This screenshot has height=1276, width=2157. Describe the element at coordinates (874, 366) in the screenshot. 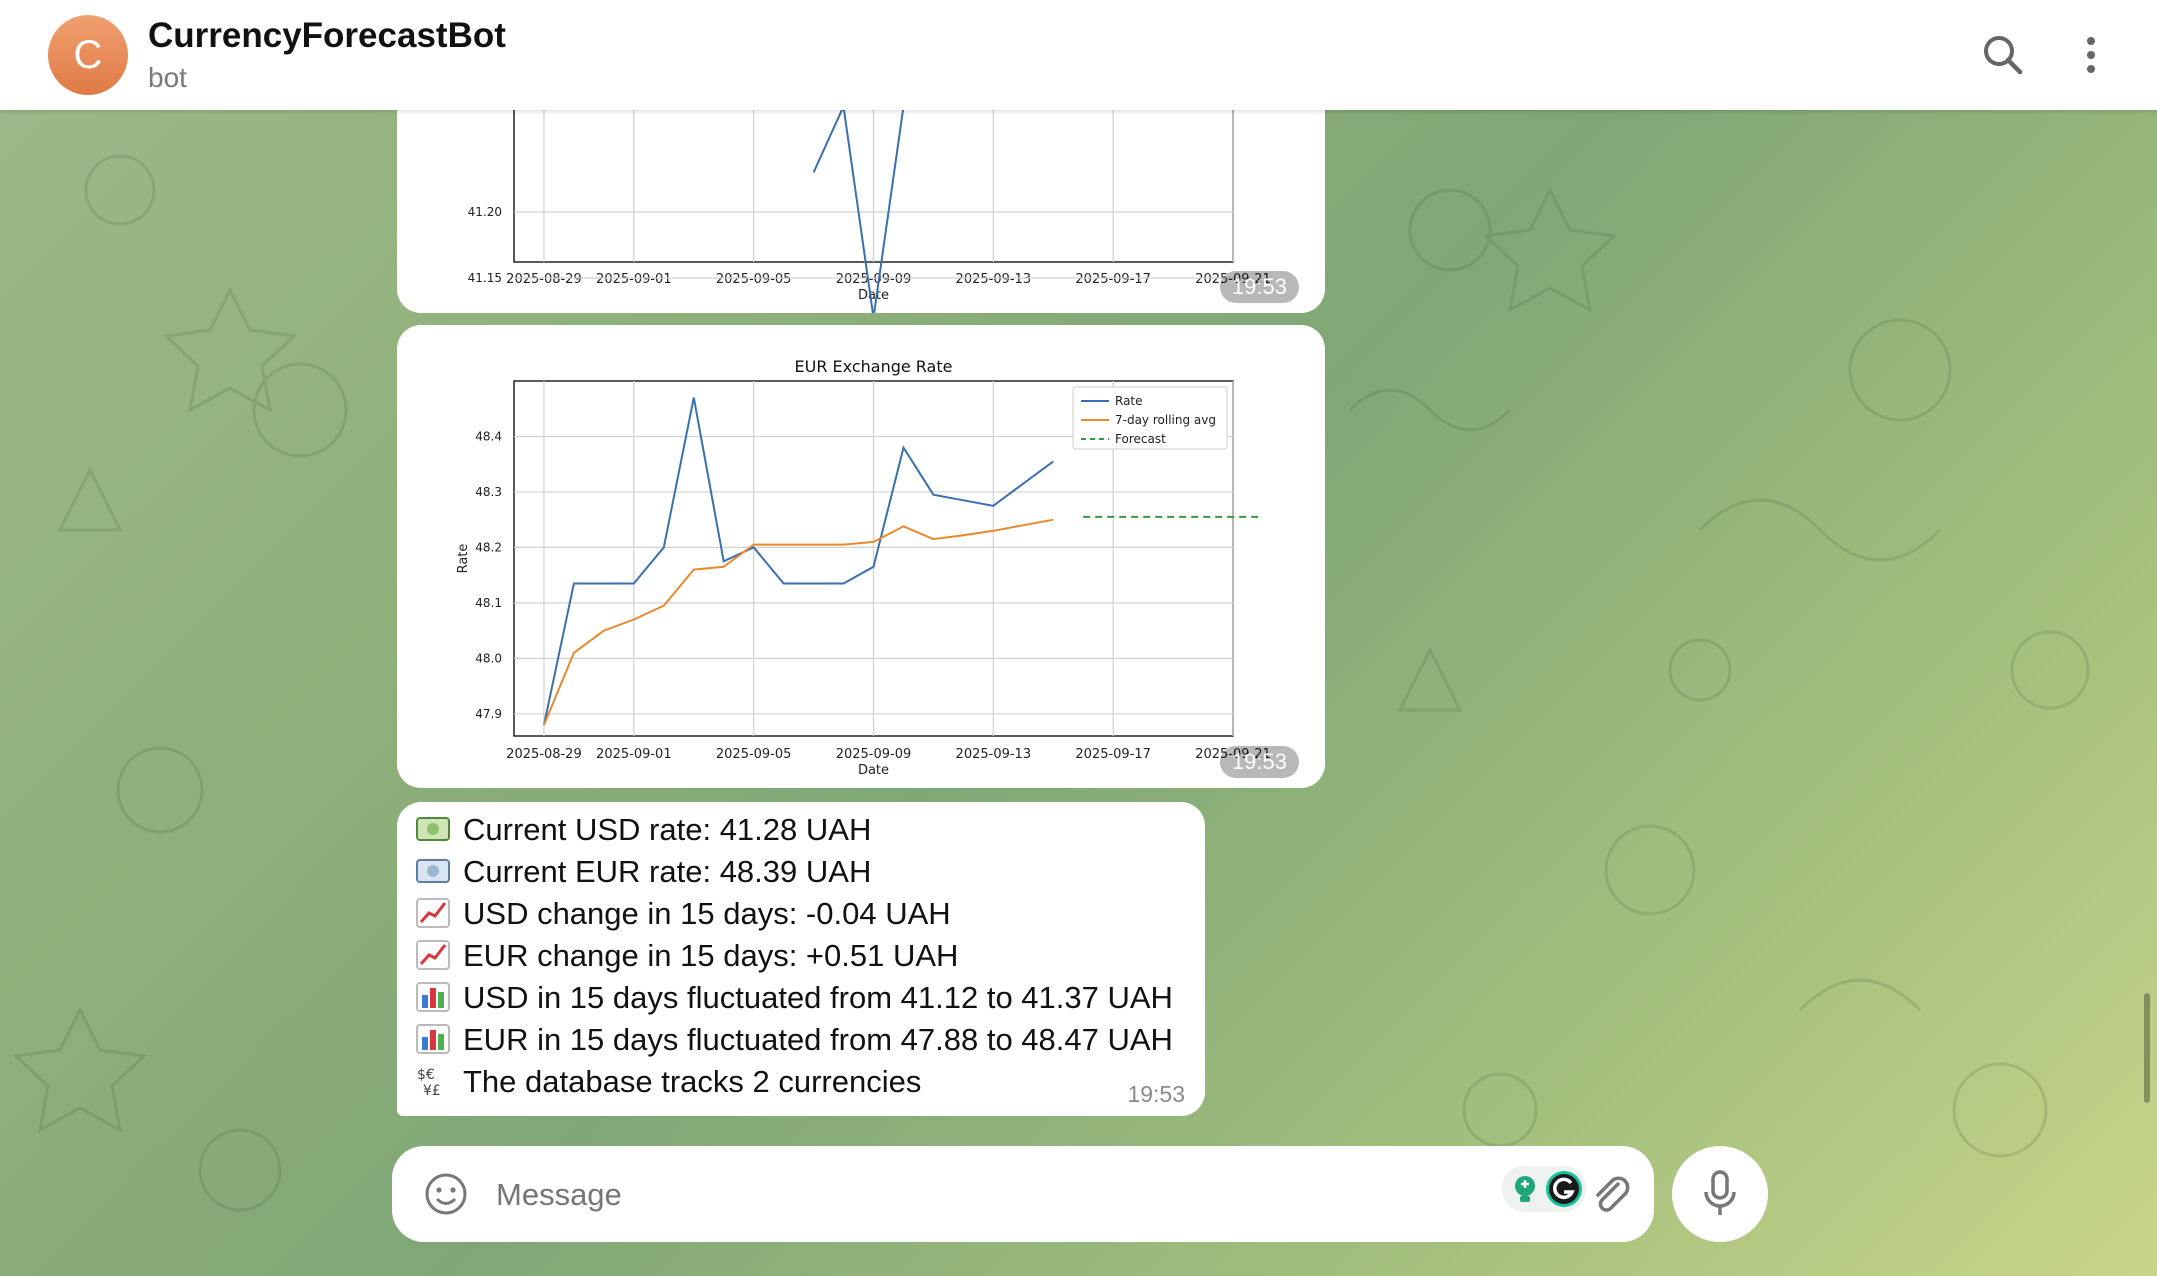

I see `chart-title: EUR Exchange Rate` at that location.